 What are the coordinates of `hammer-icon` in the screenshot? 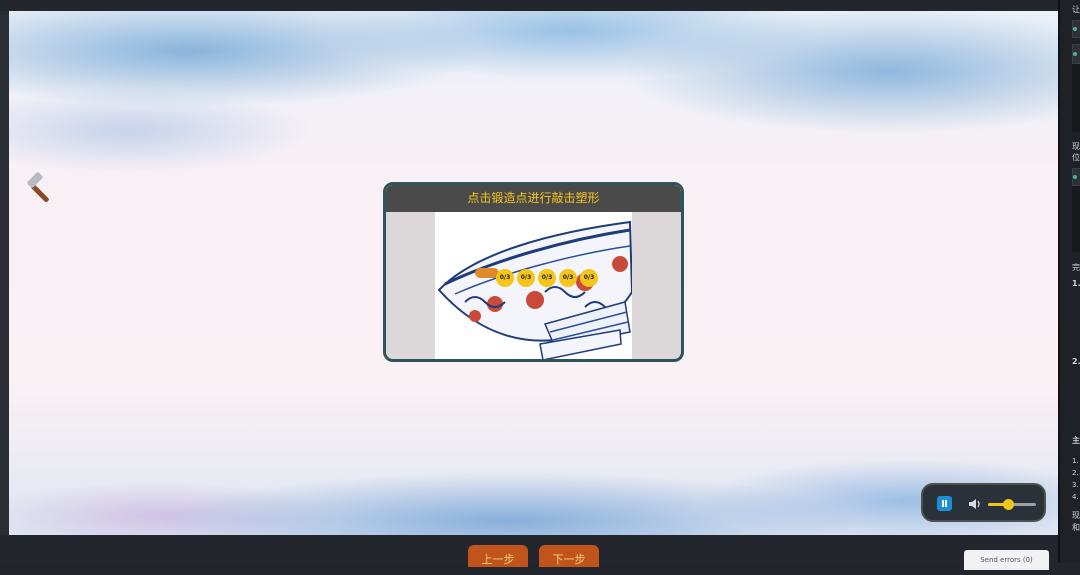 It's located at (40, 188).